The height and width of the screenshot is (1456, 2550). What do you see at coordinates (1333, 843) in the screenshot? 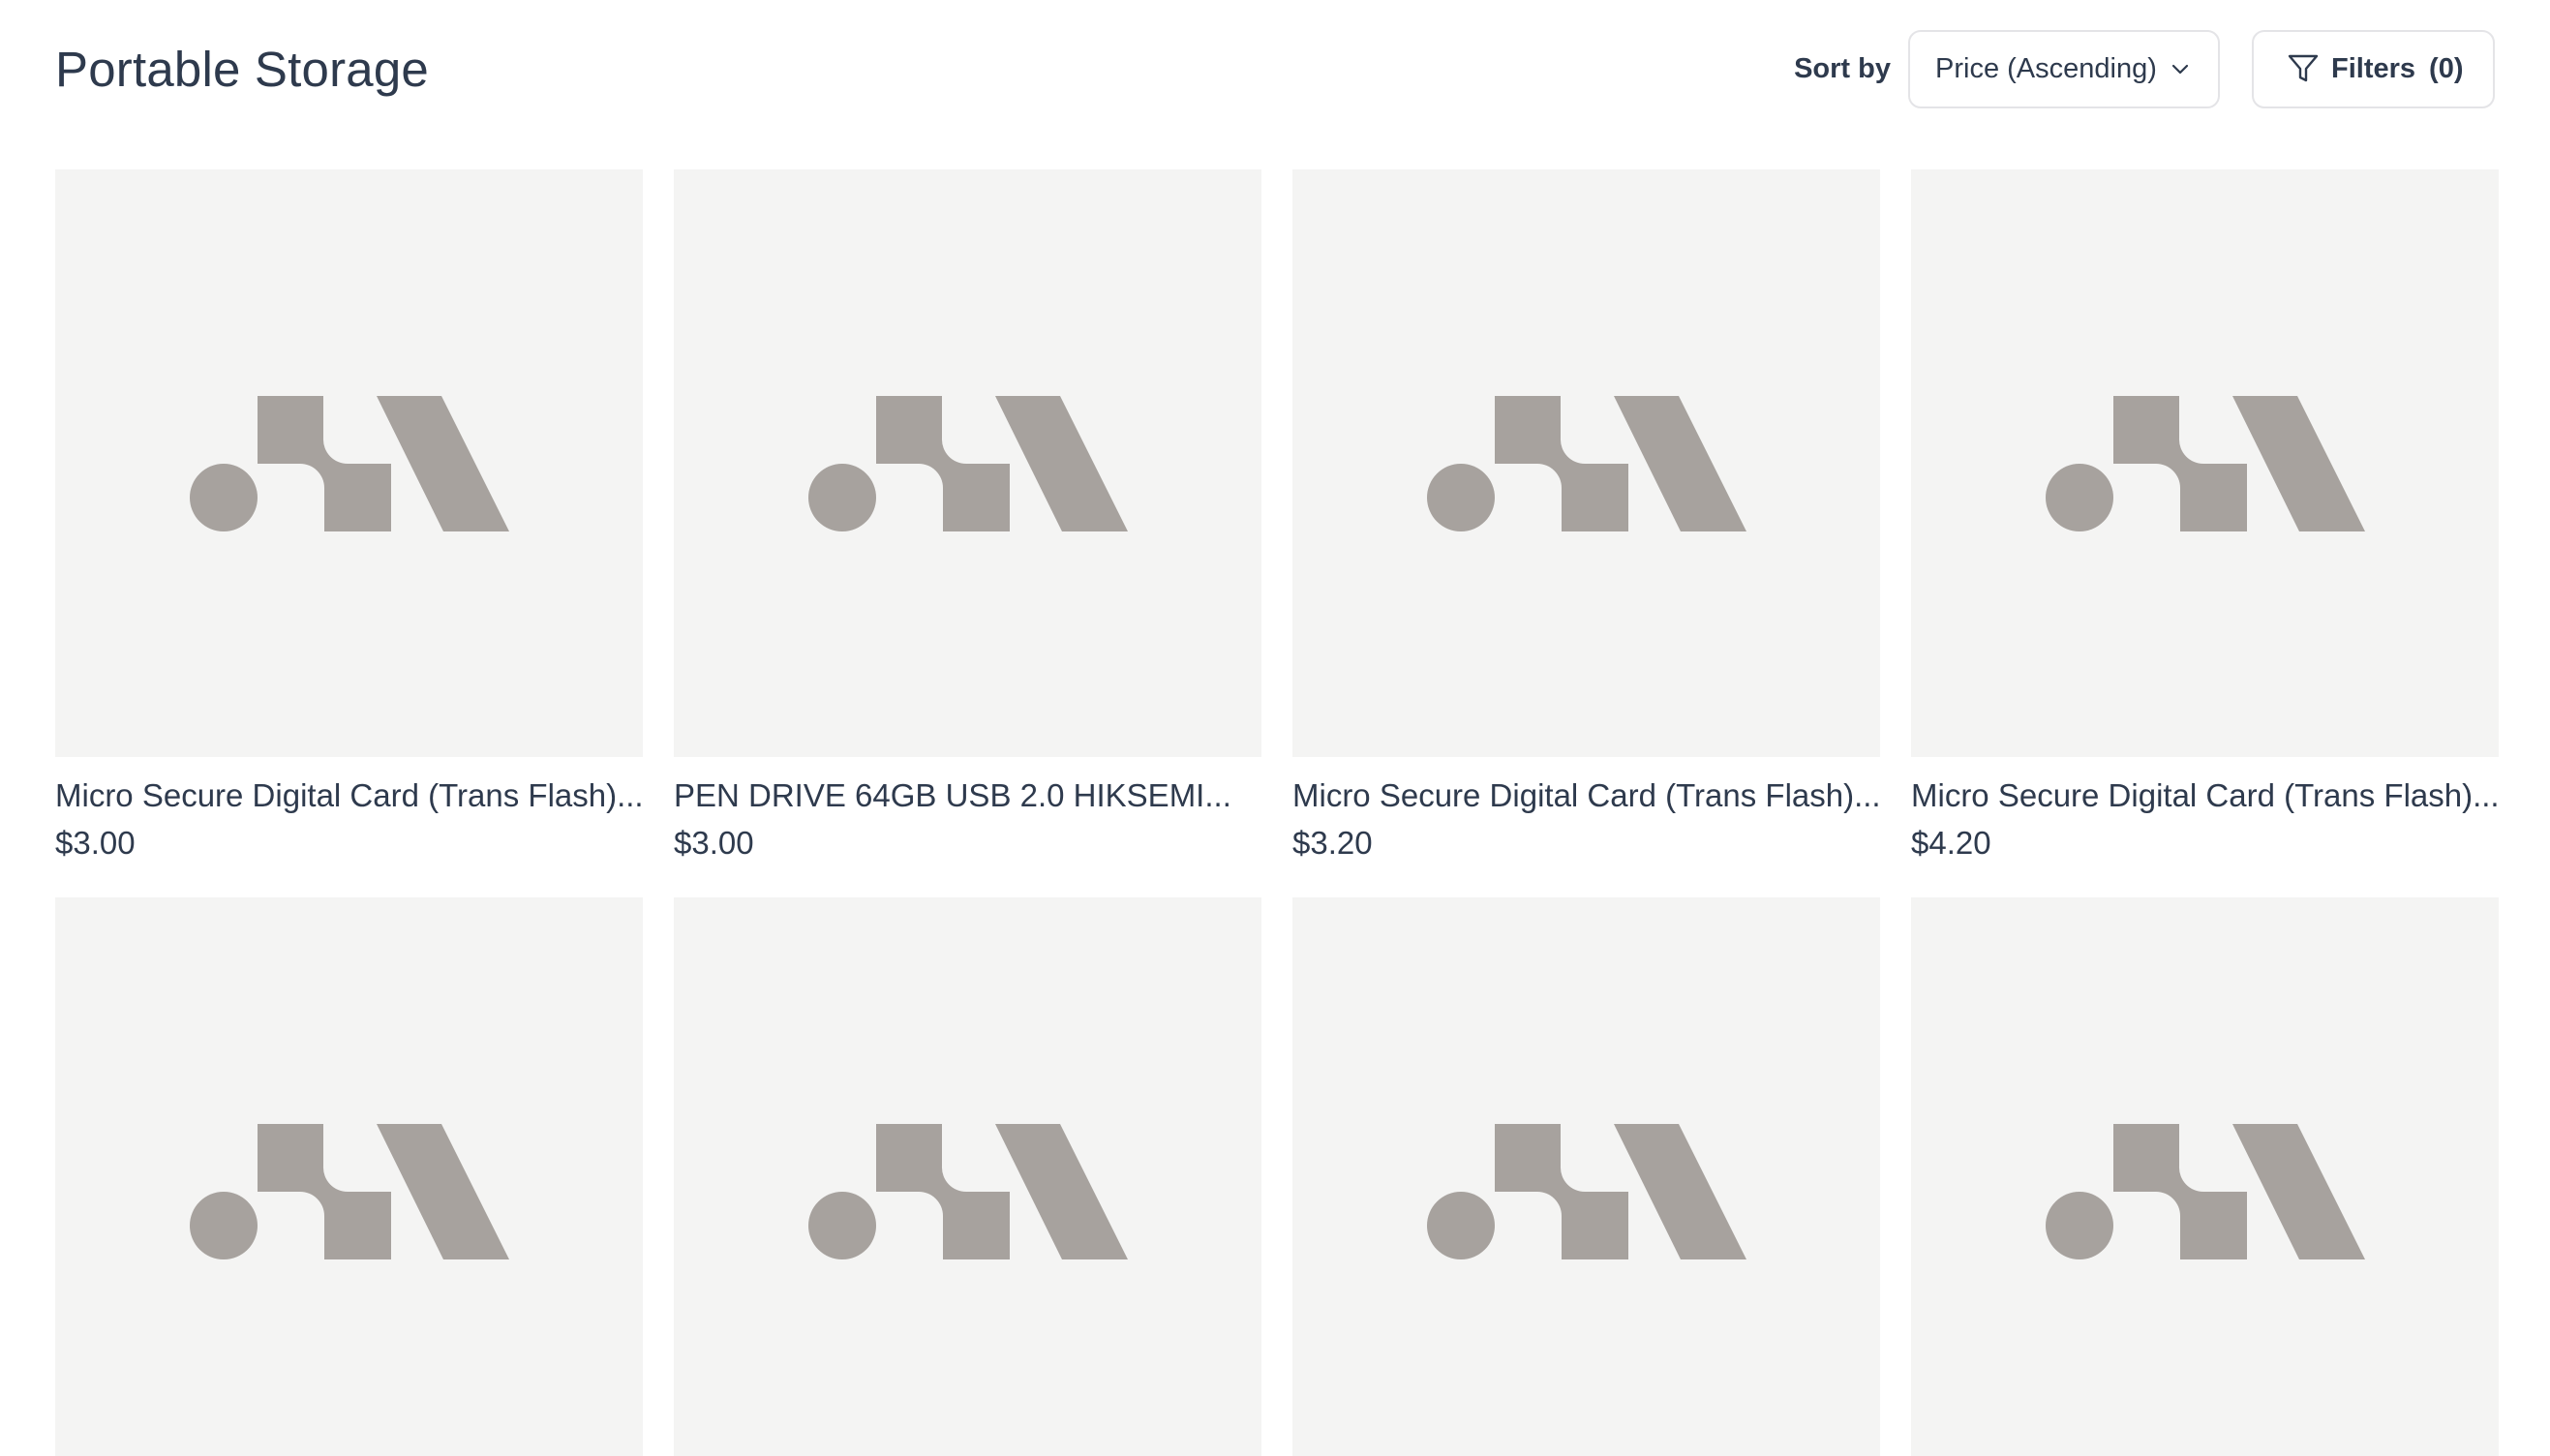
I see `product-price: $3.20` at bounding box center [1333, 843].